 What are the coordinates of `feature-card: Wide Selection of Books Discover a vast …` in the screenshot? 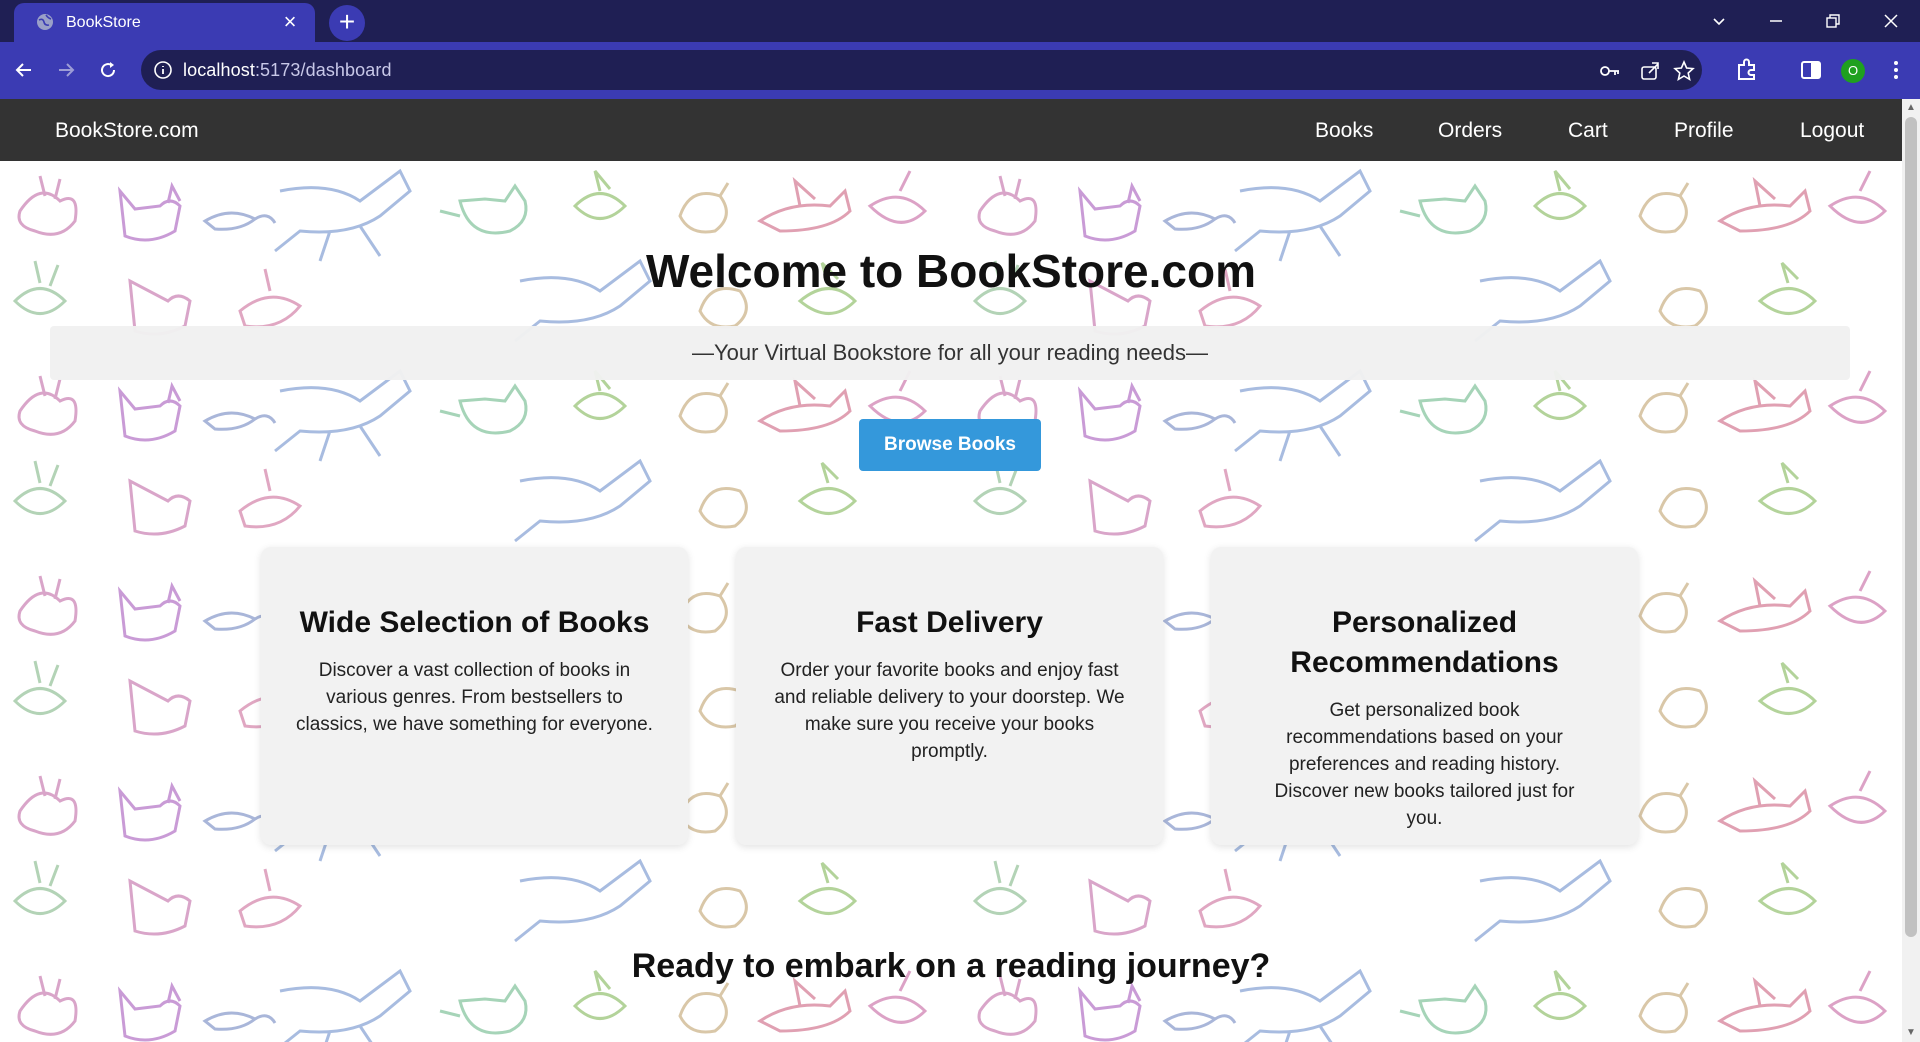 It's located at (474, 696).